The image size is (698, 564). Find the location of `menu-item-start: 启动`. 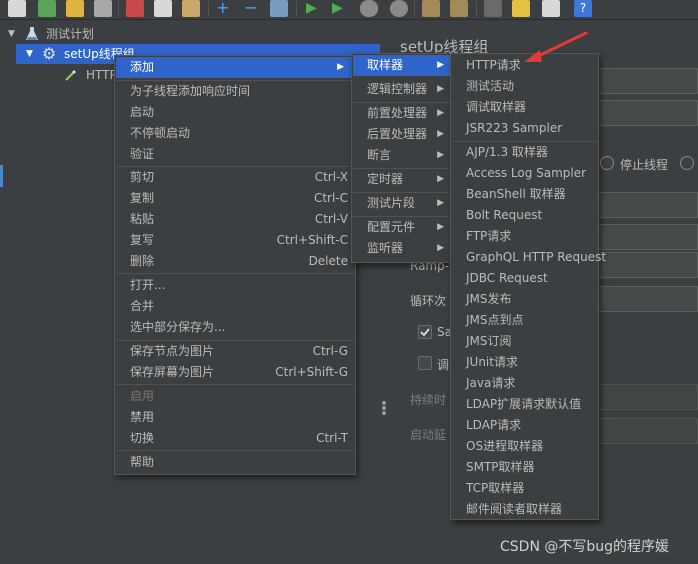

menu-item-start: 启动 is located at coordinates (235, 112).